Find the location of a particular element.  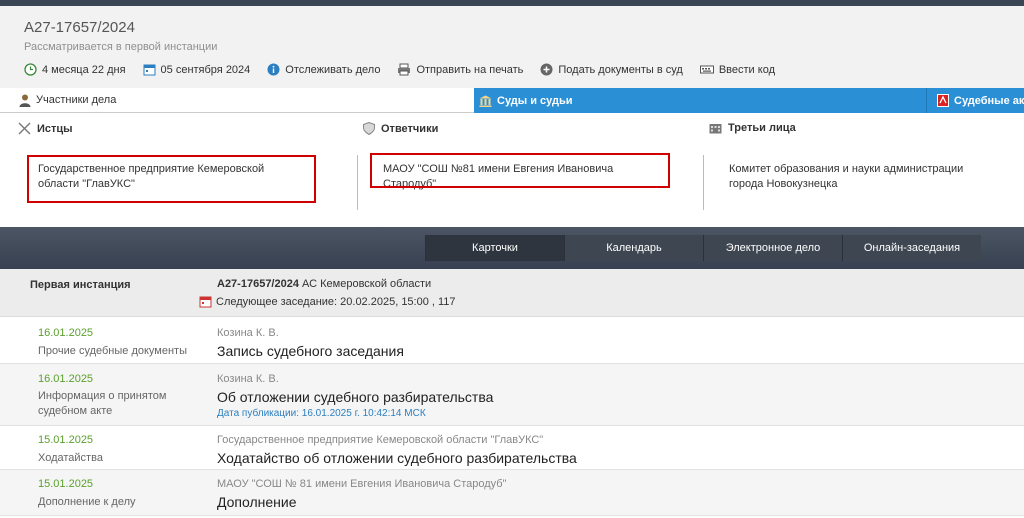

submit-documents-label: Подать документы в суд is located at coordinates (620, 69).